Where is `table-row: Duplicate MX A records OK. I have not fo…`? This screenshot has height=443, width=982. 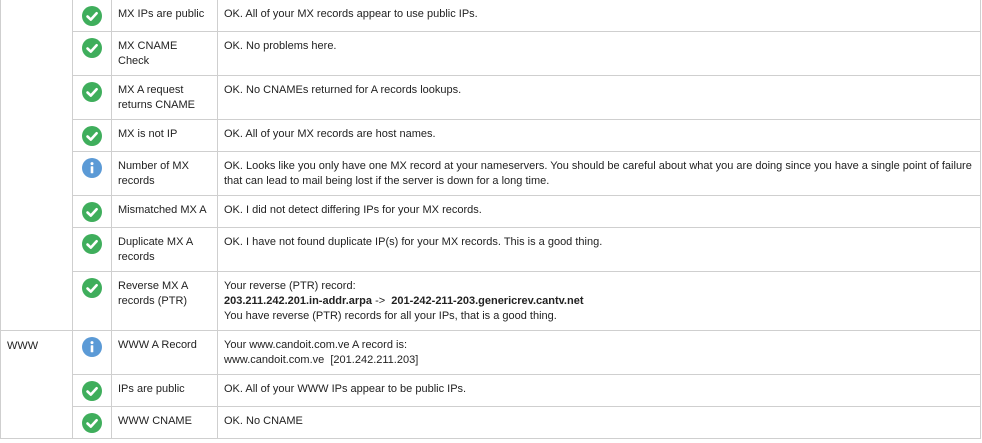 table-row: Duplicate MX A records OK. I have not fo… is located at coordinates (491, 249).